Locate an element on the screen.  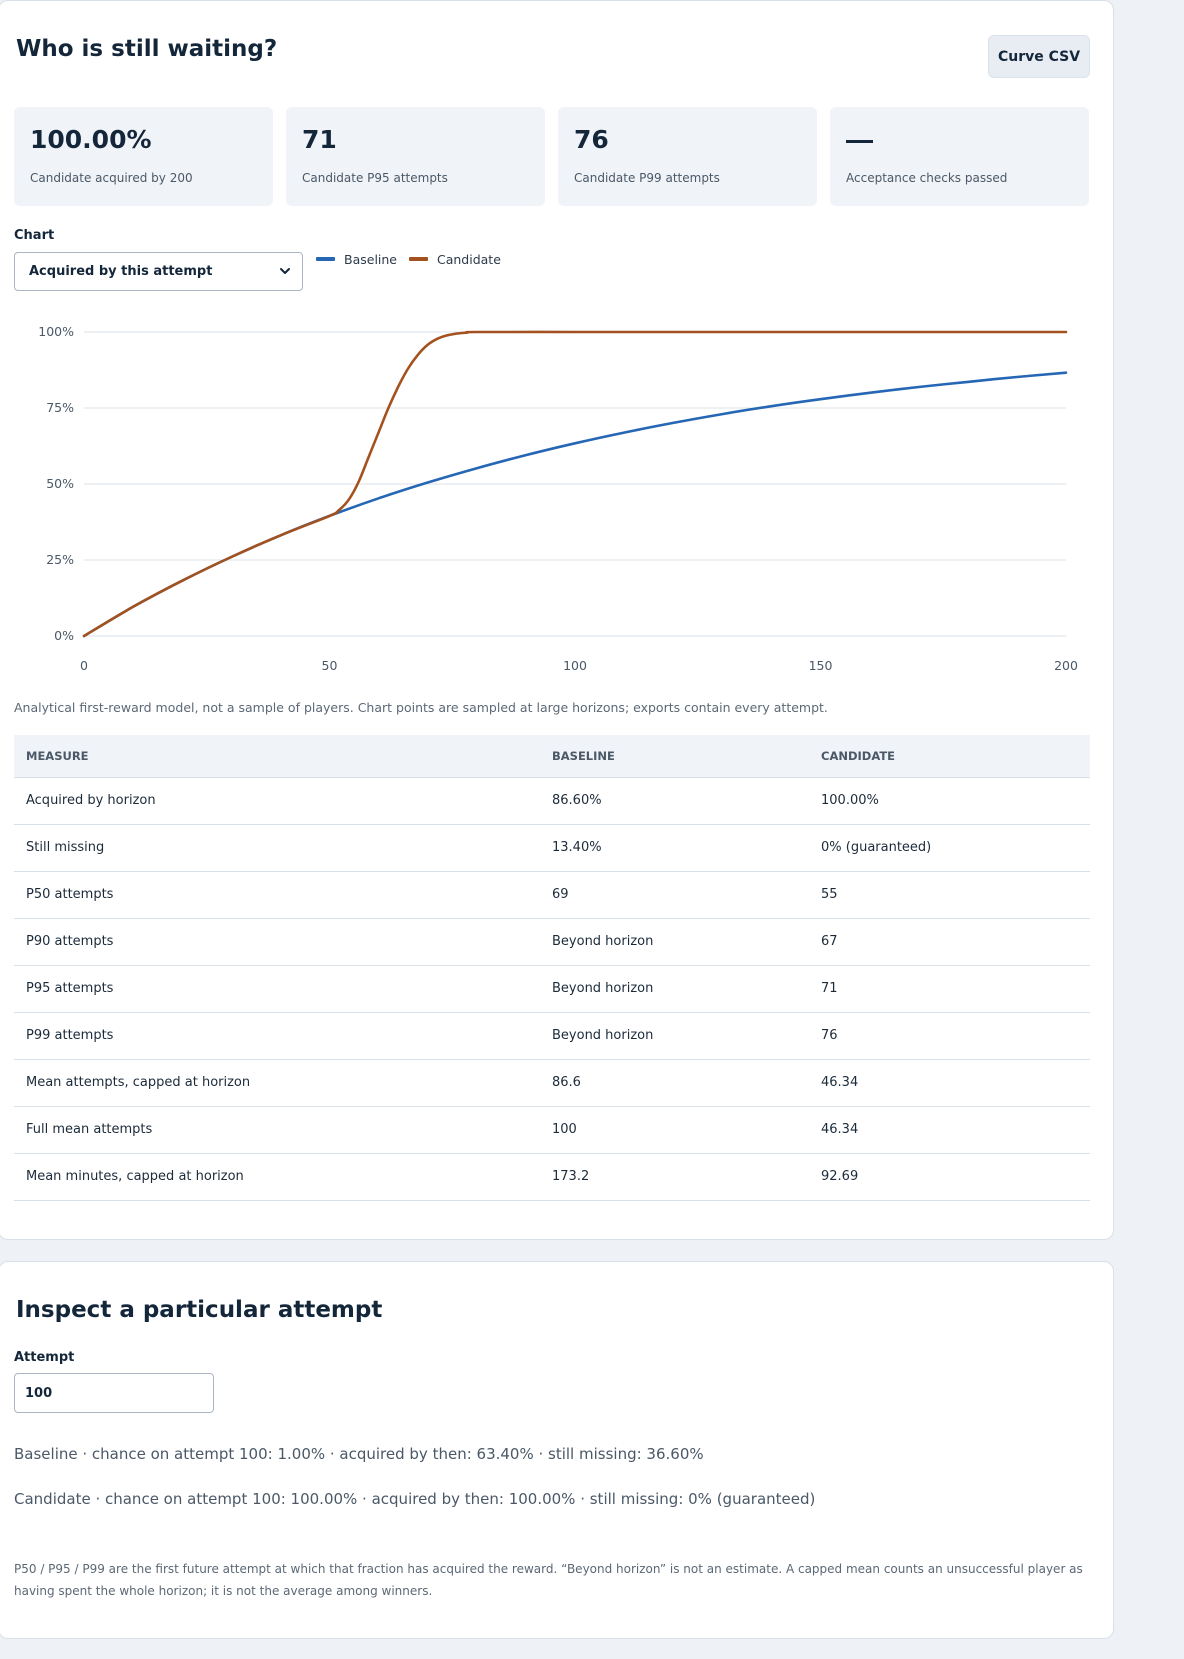
cell-candidate: 100.00% is located at coordinates (949, 801).